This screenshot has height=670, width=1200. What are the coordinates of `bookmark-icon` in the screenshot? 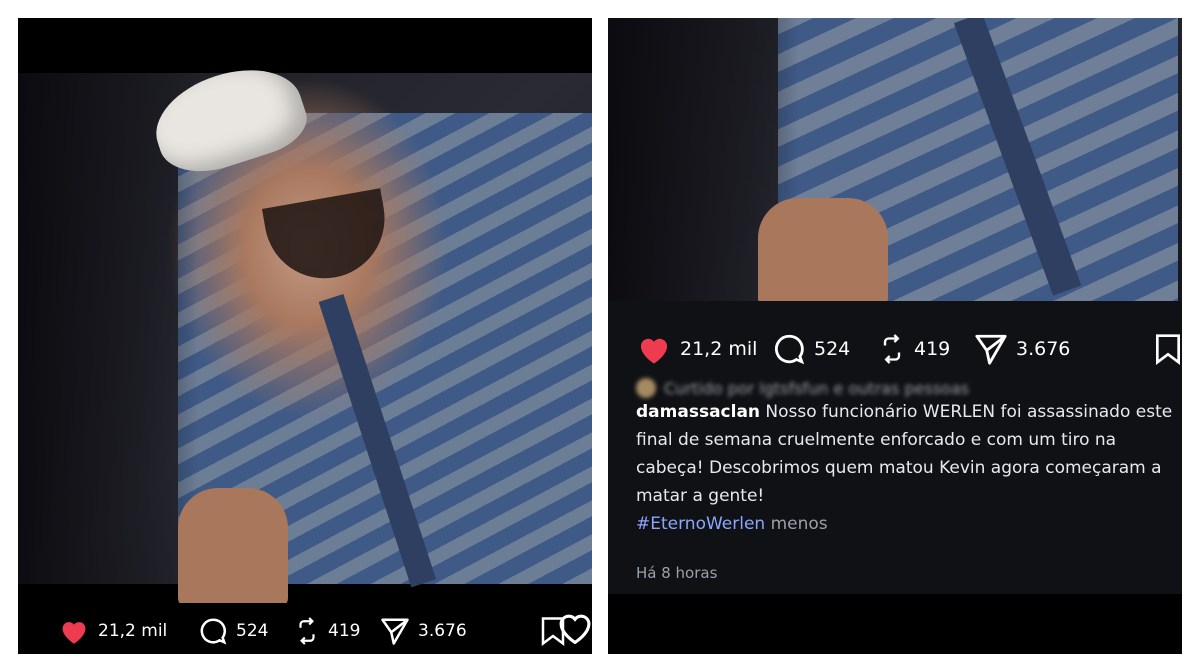 It's located at (1168, 349).